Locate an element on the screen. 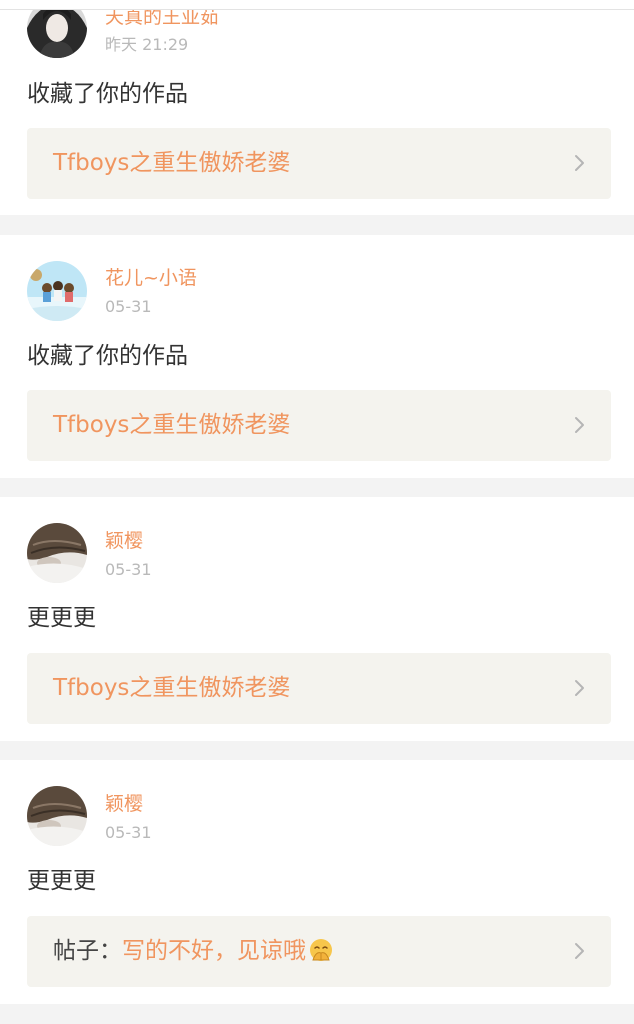 This screenshot has height=1024, width=634. pleading-hands-emoji is located at coordinates (321, 950).